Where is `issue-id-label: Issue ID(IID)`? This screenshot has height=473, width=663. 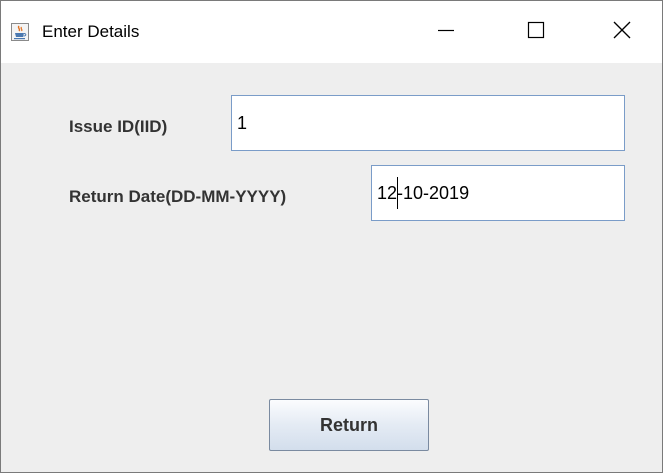 issue-id-label: Issue ID(IID) is located at coordinates (118, 126).